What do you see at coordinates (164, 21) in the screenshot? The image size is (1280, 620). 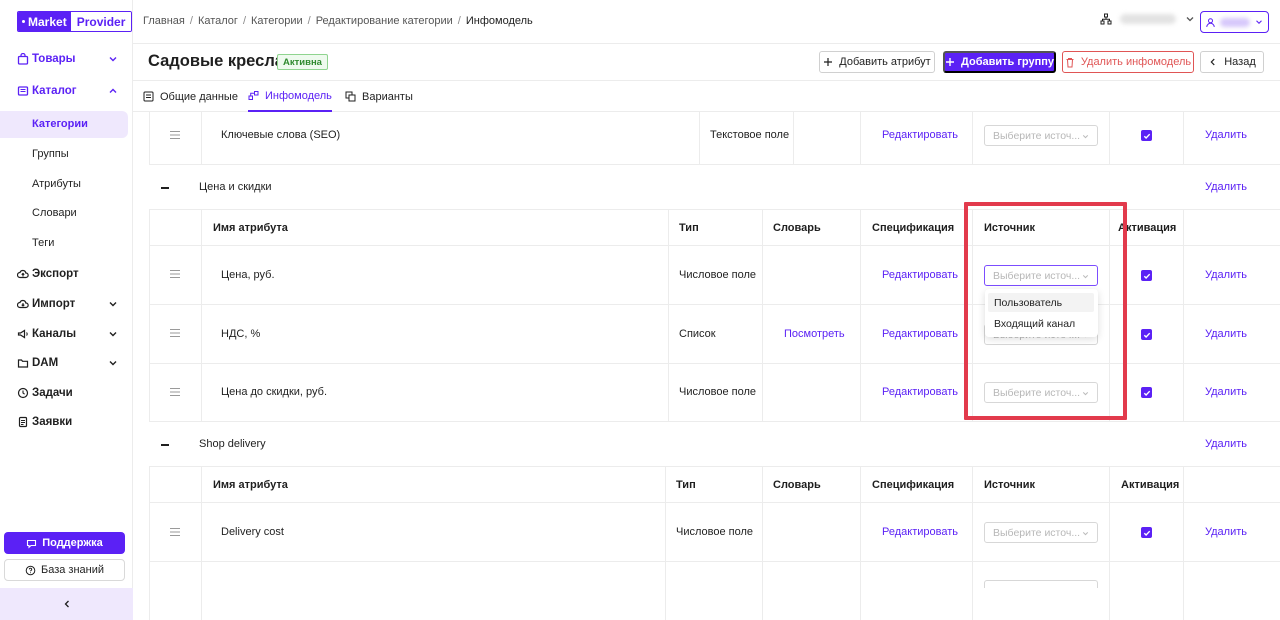 I see `breadcrumb-item: Главная` at bounding box center [164, 21].